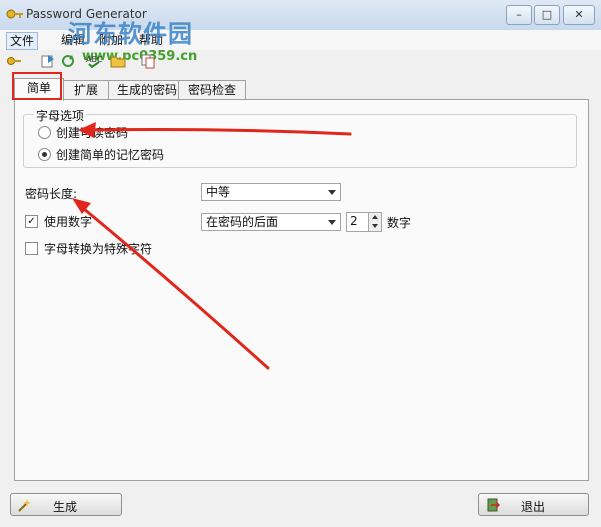 This screenshot has width=601, height=527. Describe the element at coordinates (65, 507) in the screenshot. I see `generate-button-label: 生成` at that location.